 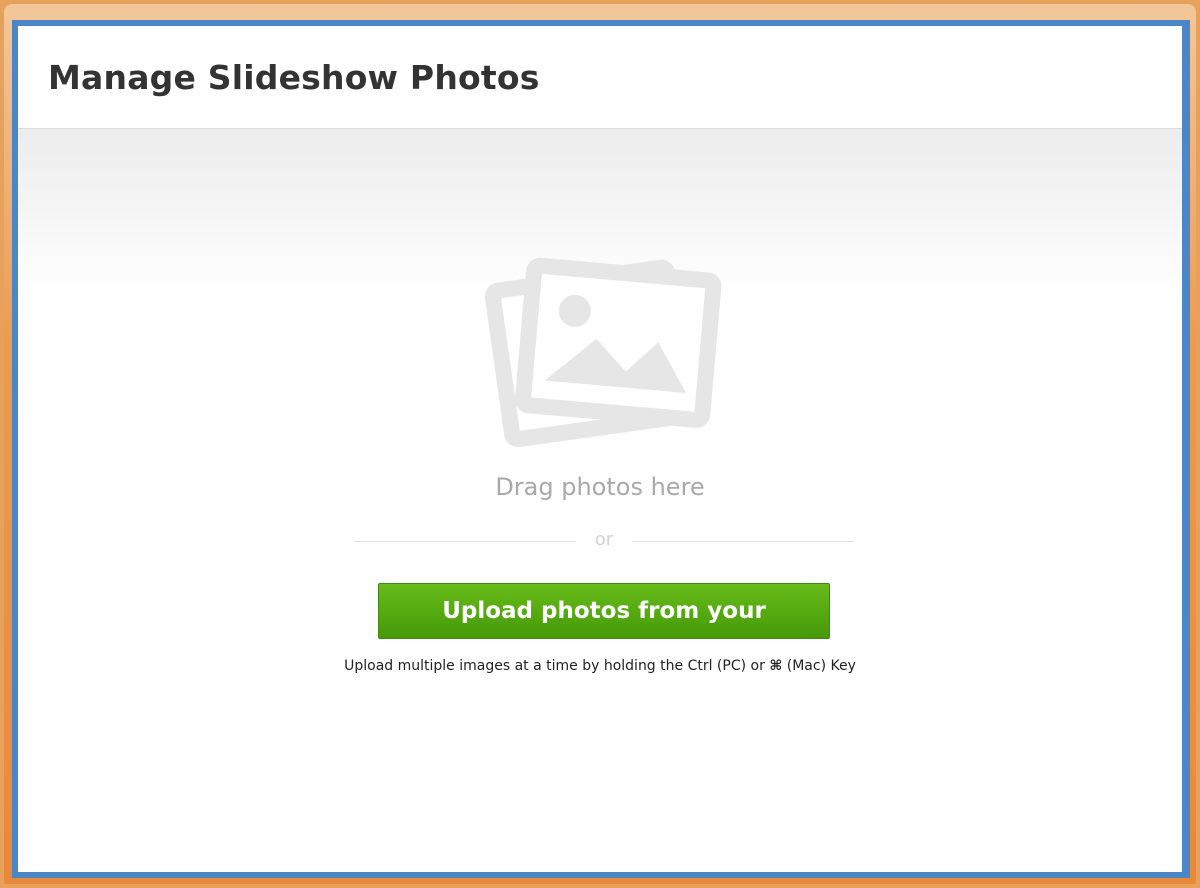 I want to click on dialog-header: Manage Slideshow Photos, so click(x=600, y=77).